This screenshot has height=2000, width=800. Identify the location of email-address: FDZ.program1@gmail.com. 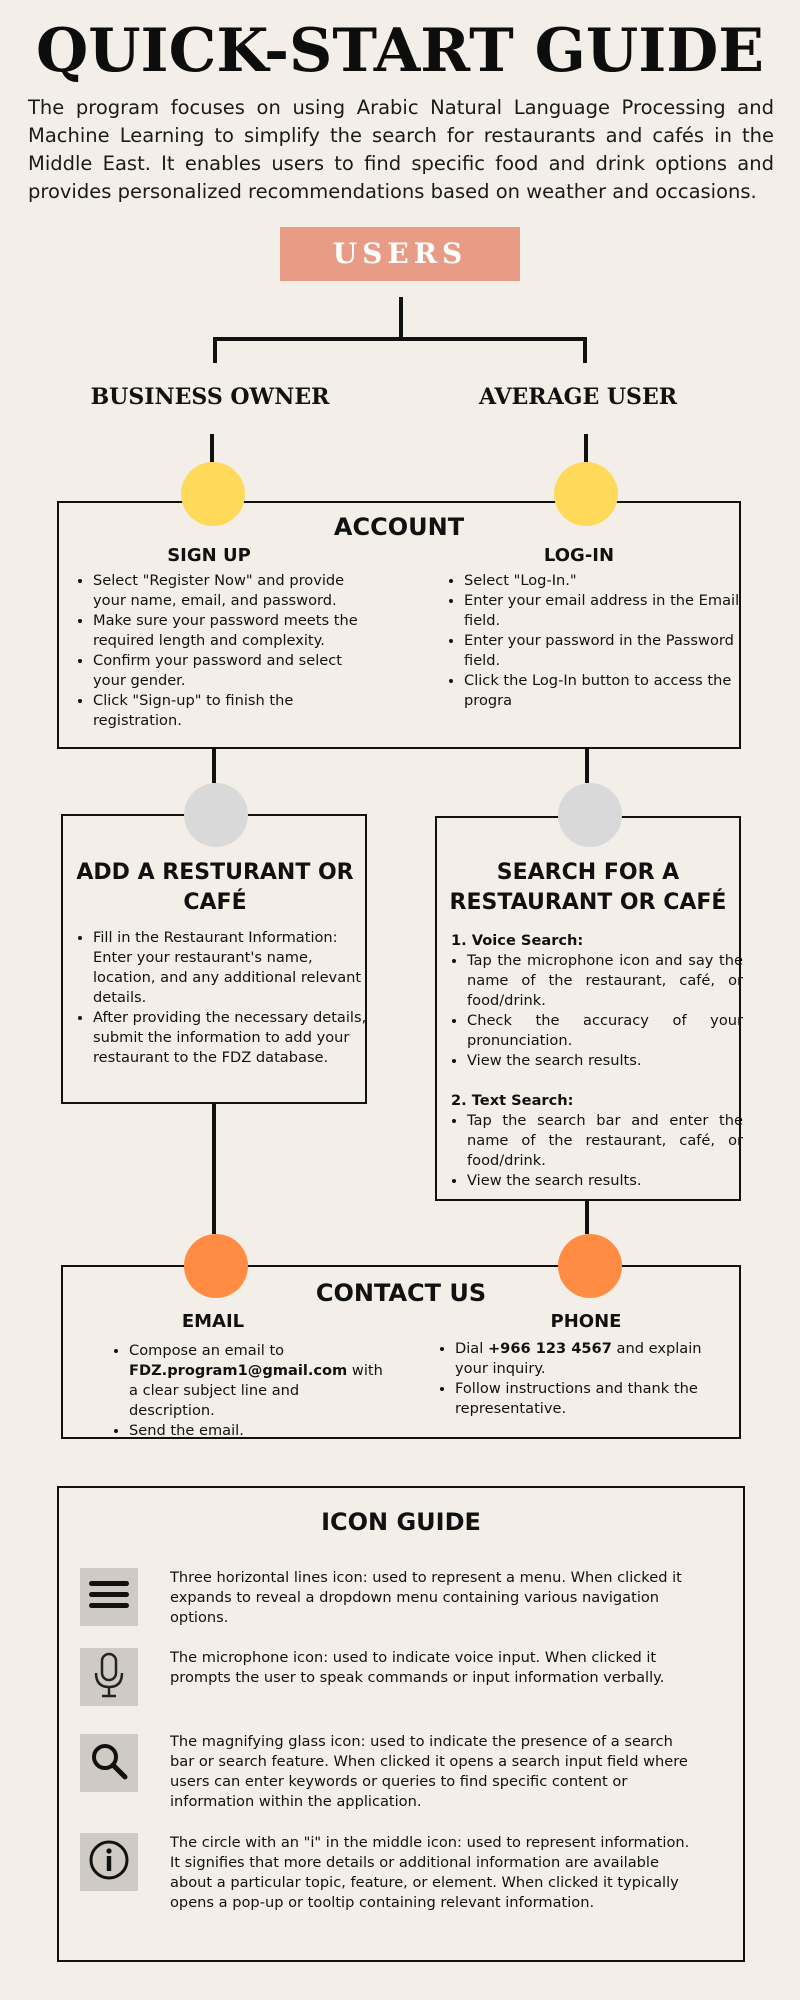
(238, 1370).